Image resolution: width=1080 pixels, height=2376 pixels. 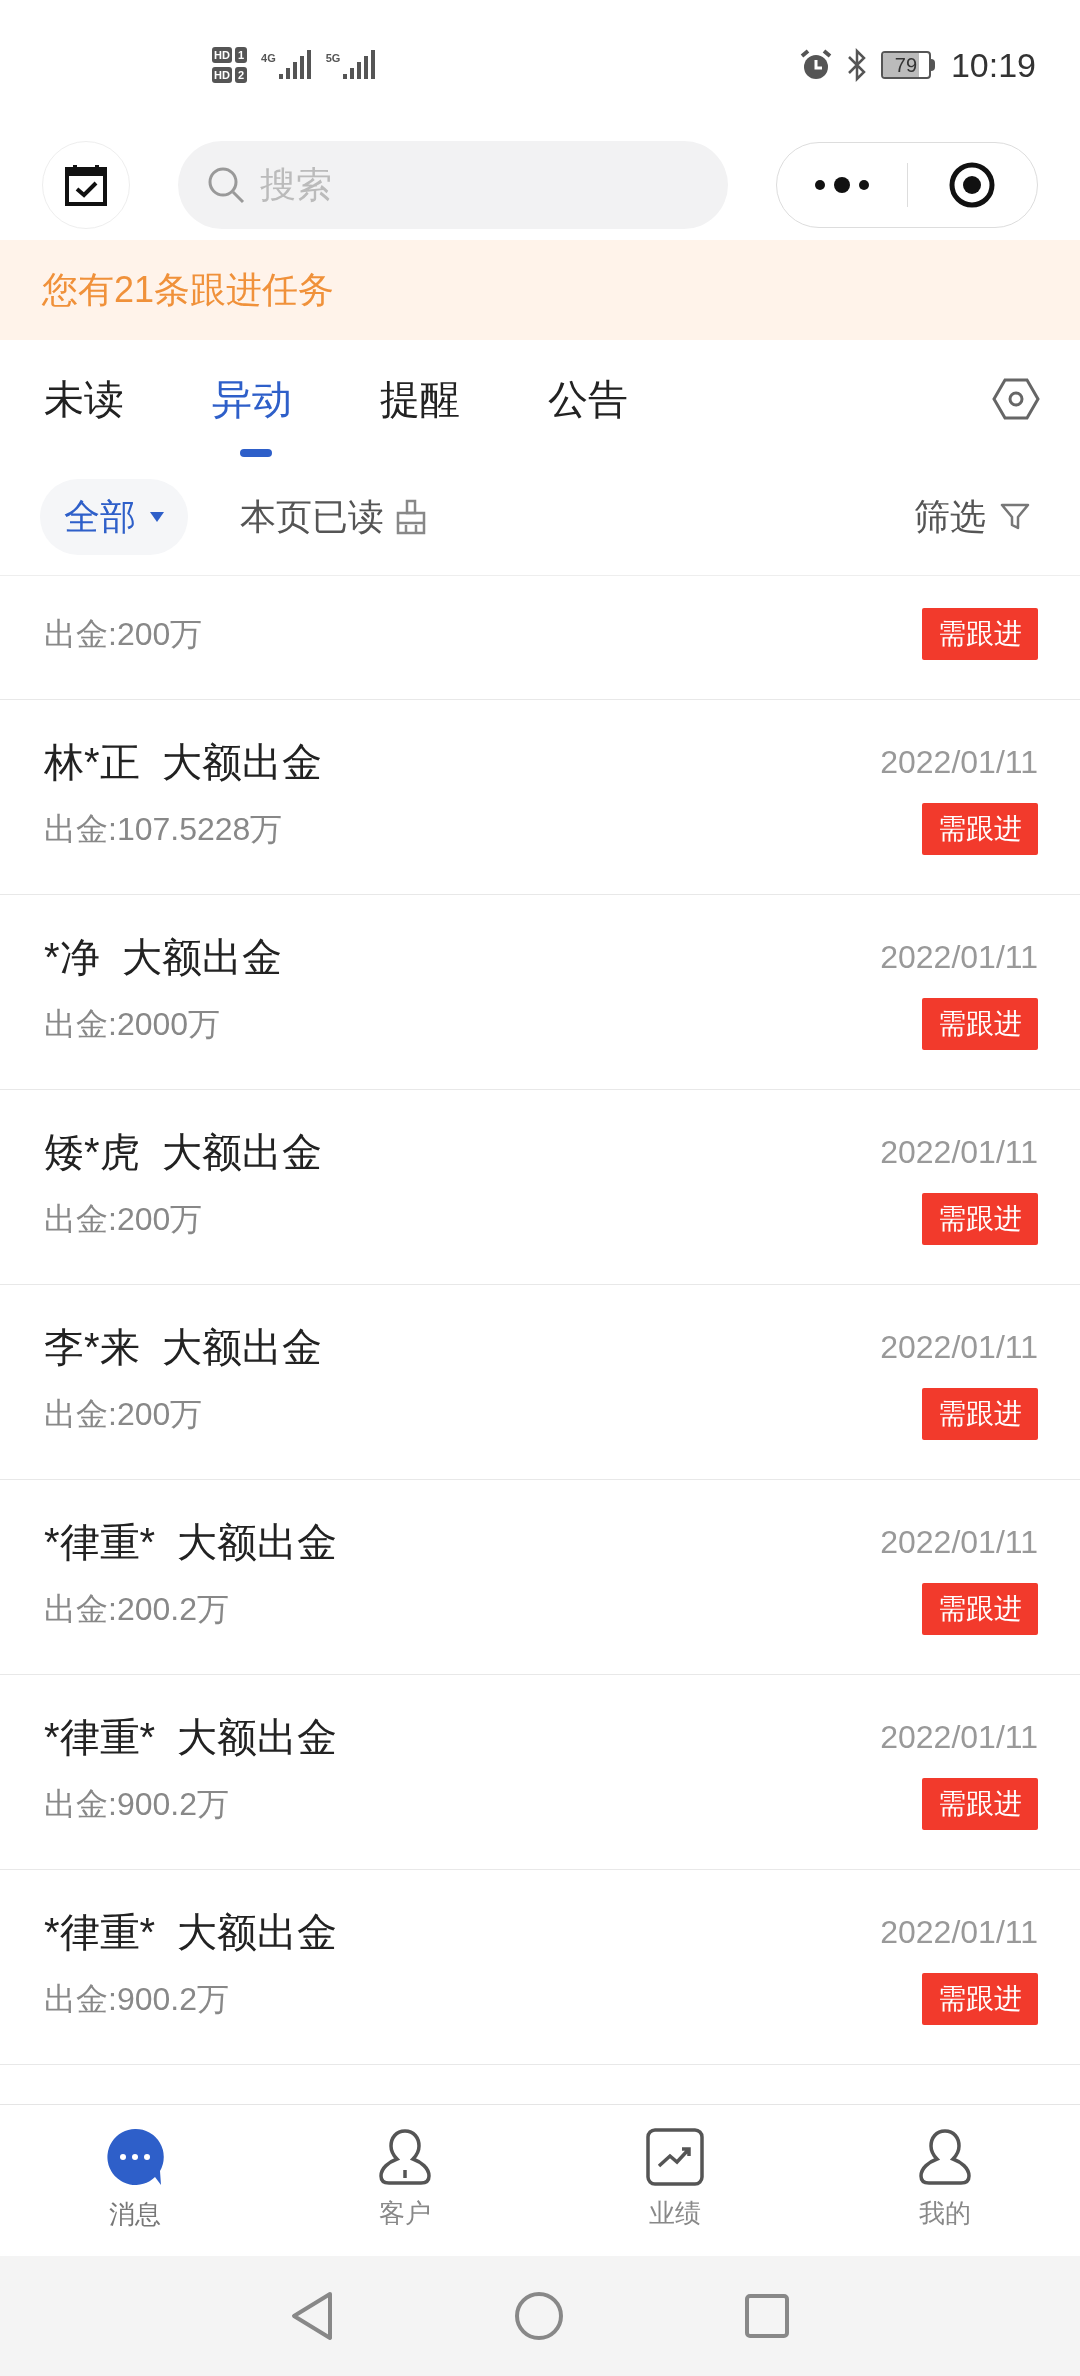 I want to click on sim-slot: 1, so click(x=240, y=55).